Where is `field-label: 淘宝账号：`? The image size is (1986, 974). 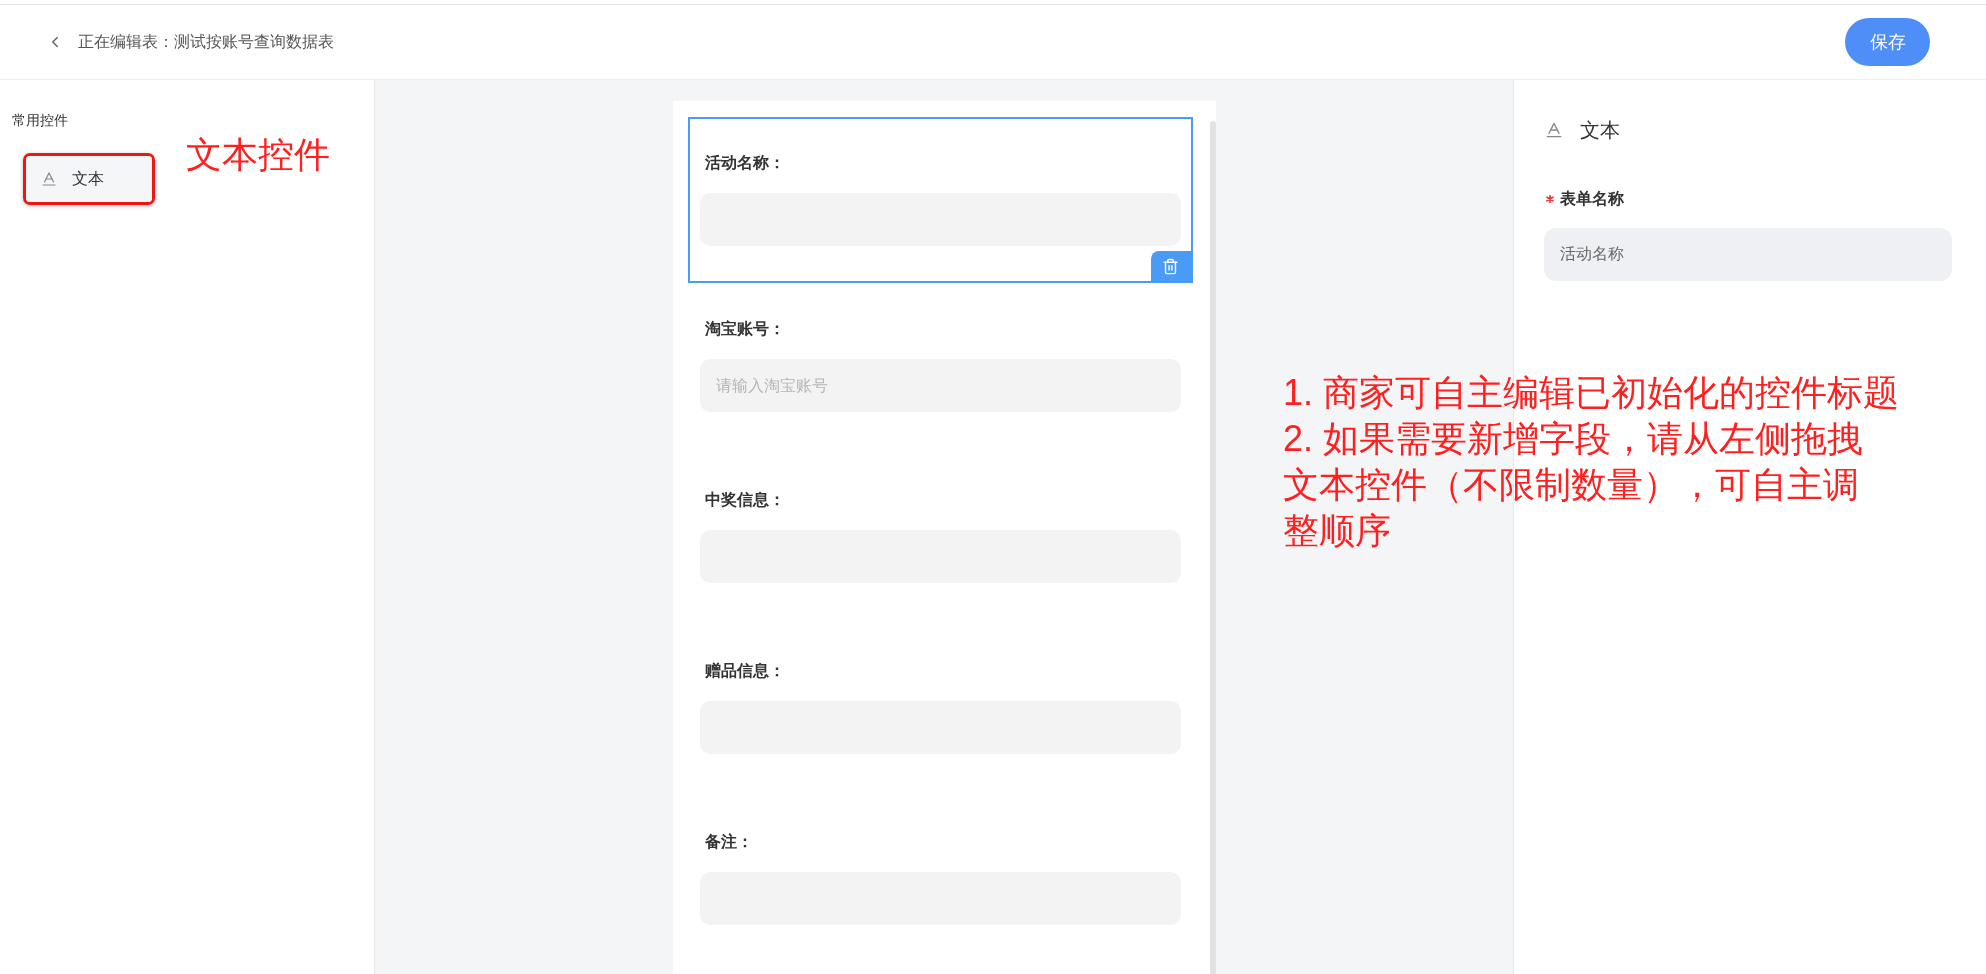
field-label: 淘宝账号： is located at coordinates (744, 329).